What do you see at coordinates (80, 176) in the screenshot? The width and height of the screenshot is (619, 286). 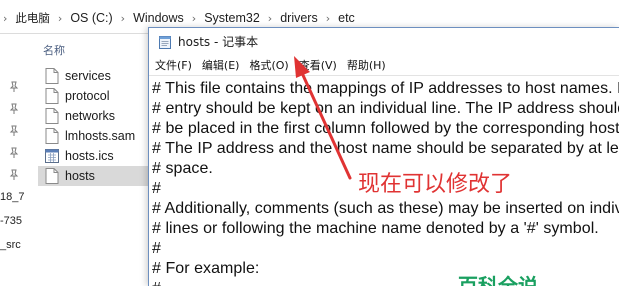 I see `file-name: hosts` at bounding box center [80, 176].